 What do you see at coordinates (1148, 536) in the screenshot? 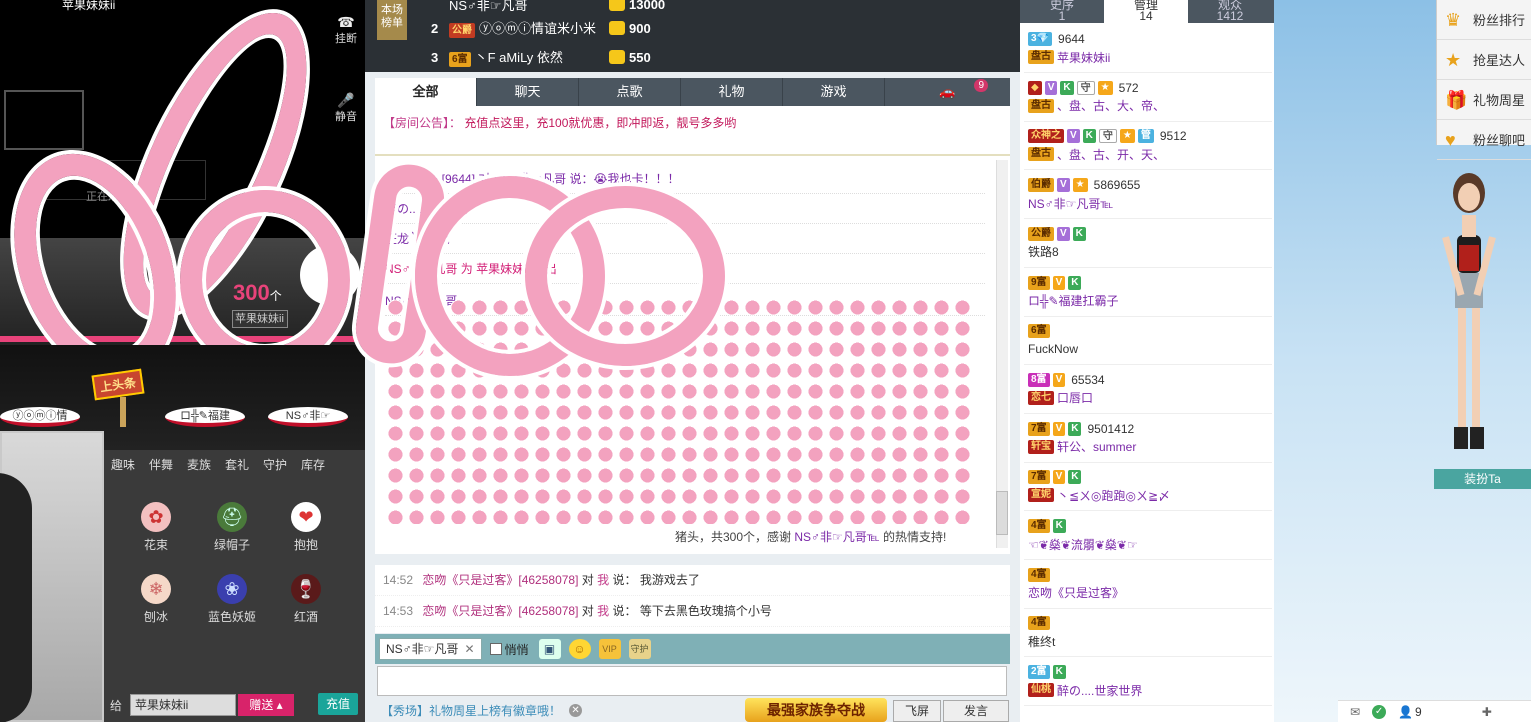
I see `user-row: 4富 K ☜❦燊❦流朤❦燊❦☞` at bounding box center [1148, 536].